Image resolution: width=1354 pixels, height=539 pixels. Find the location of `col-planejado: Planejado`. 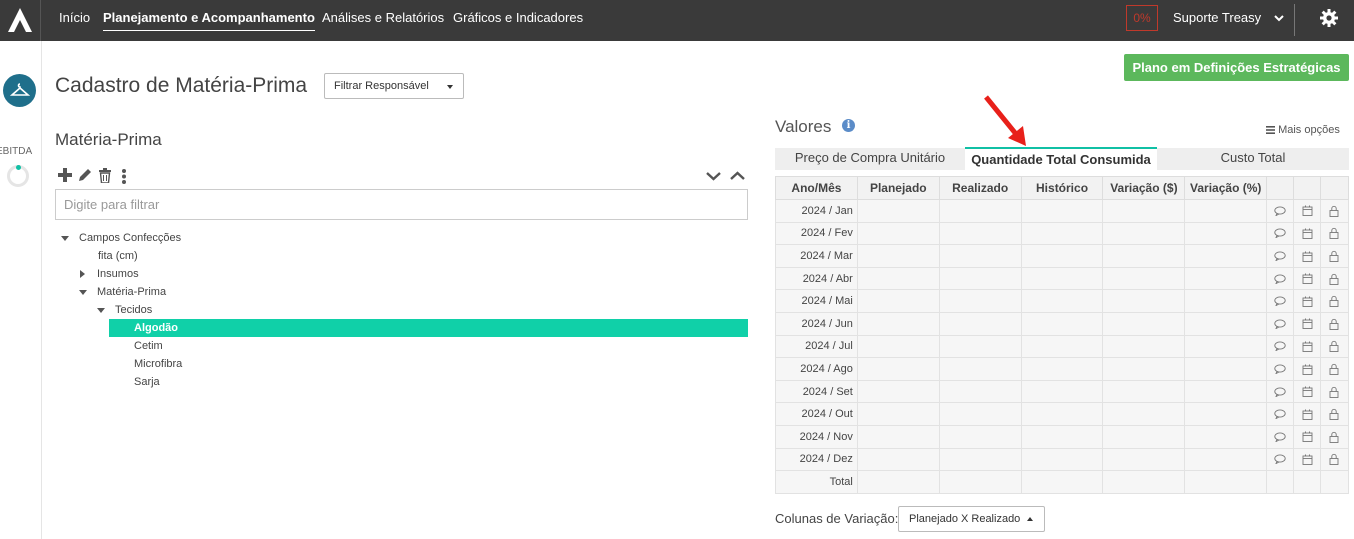

col-planejado: Planejado is located at coordinates (898, 188).